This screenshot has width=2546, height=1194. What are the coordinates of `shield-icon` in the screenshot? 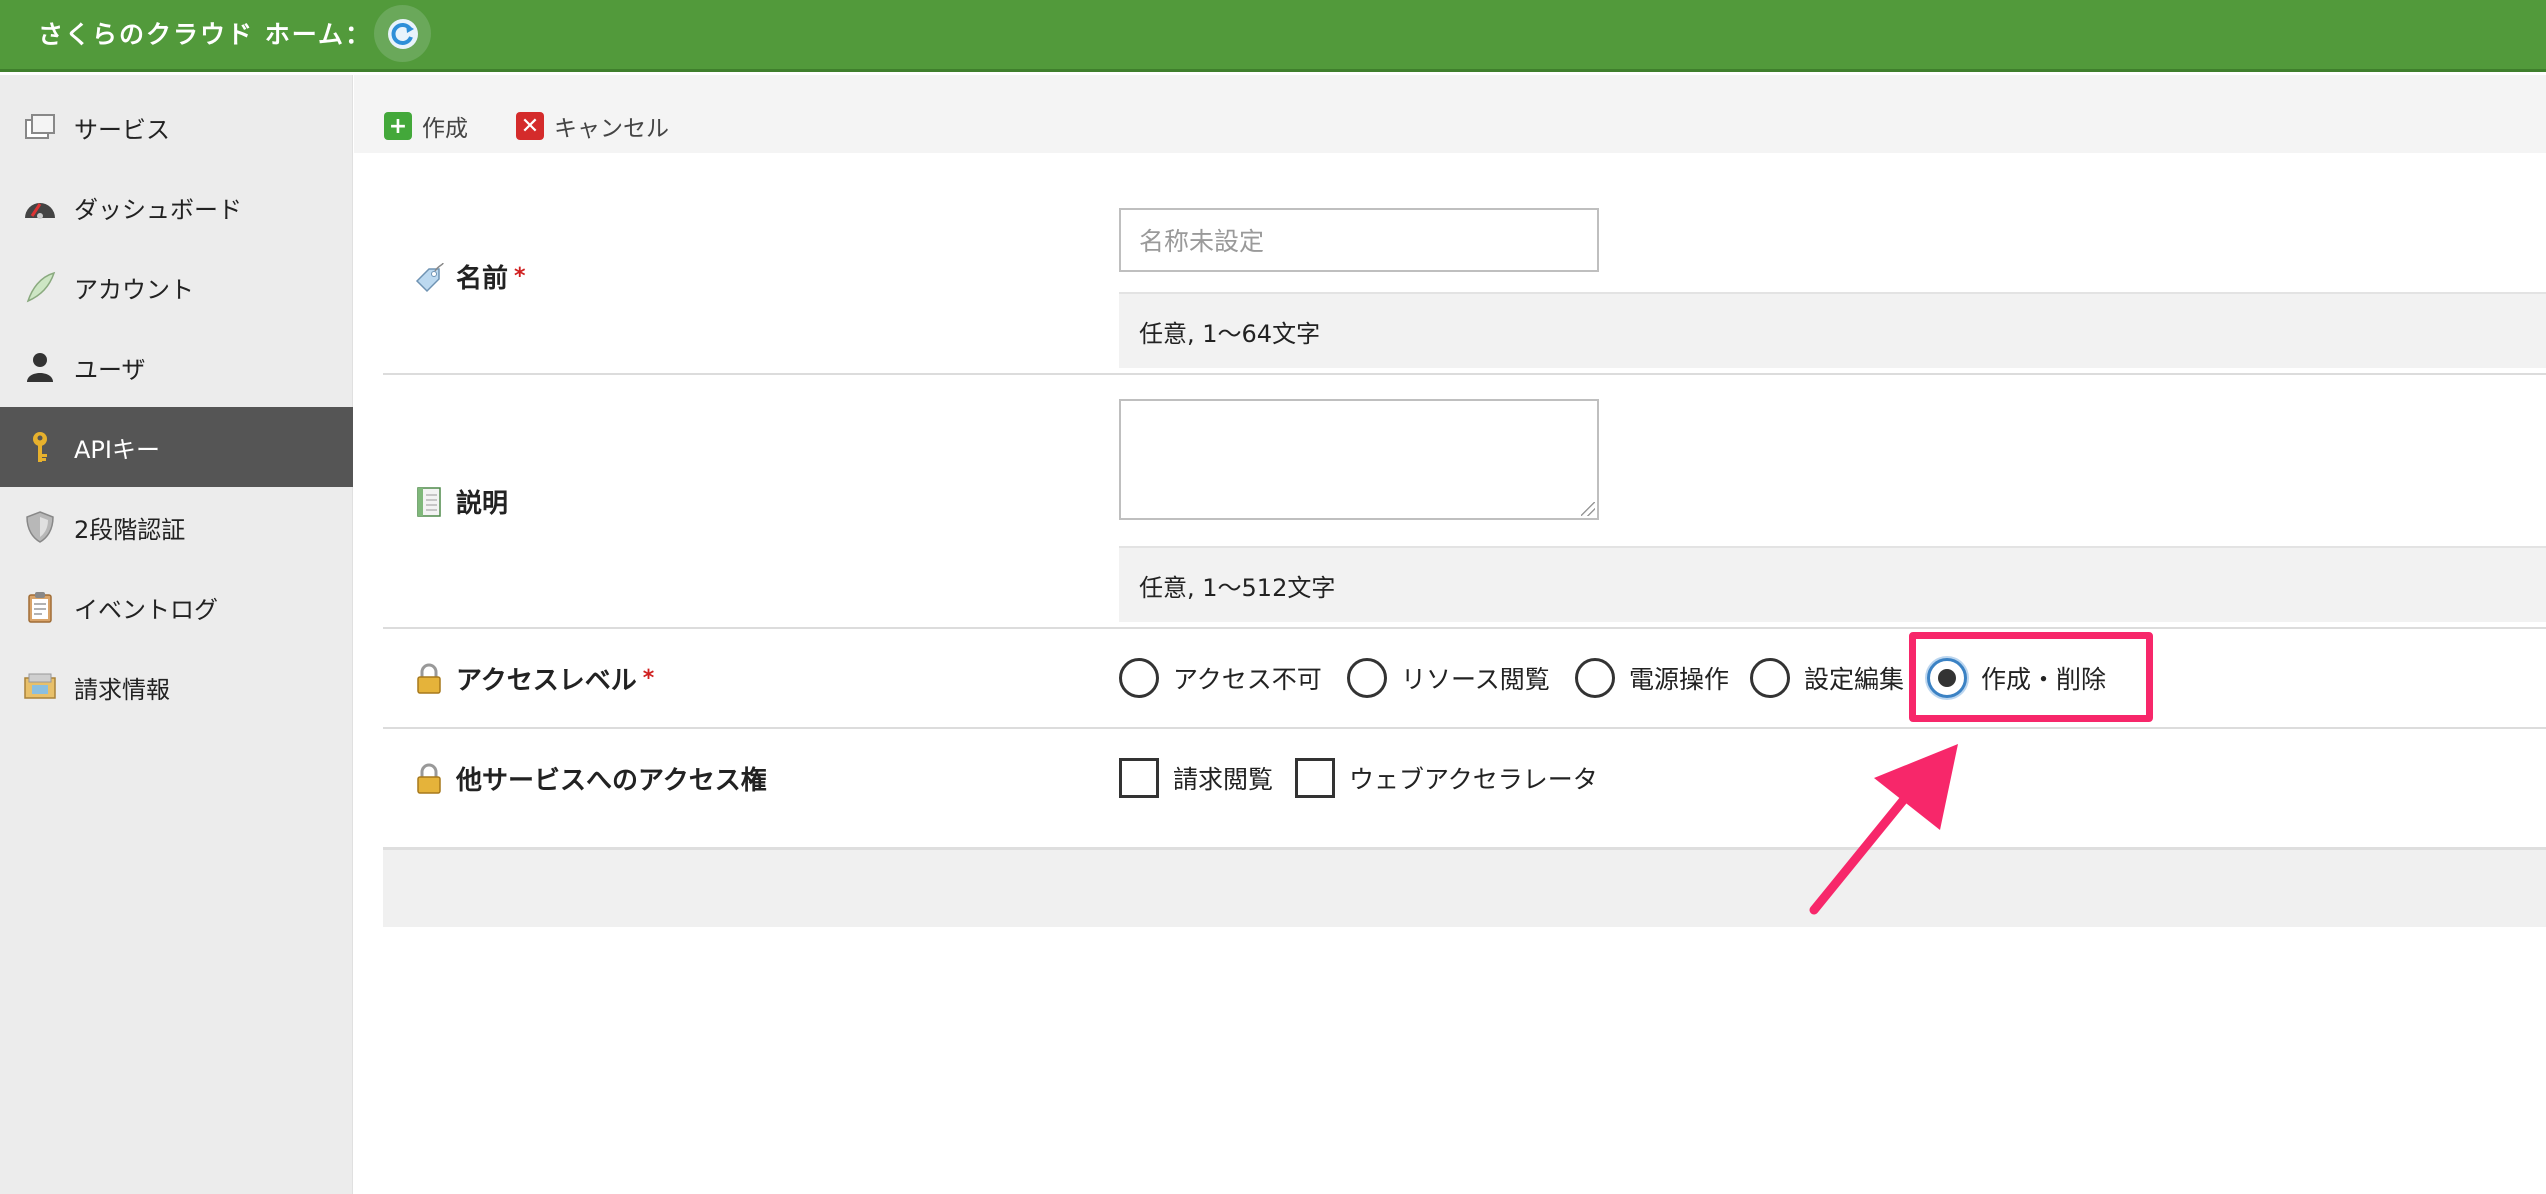 It's located at (40, 527).